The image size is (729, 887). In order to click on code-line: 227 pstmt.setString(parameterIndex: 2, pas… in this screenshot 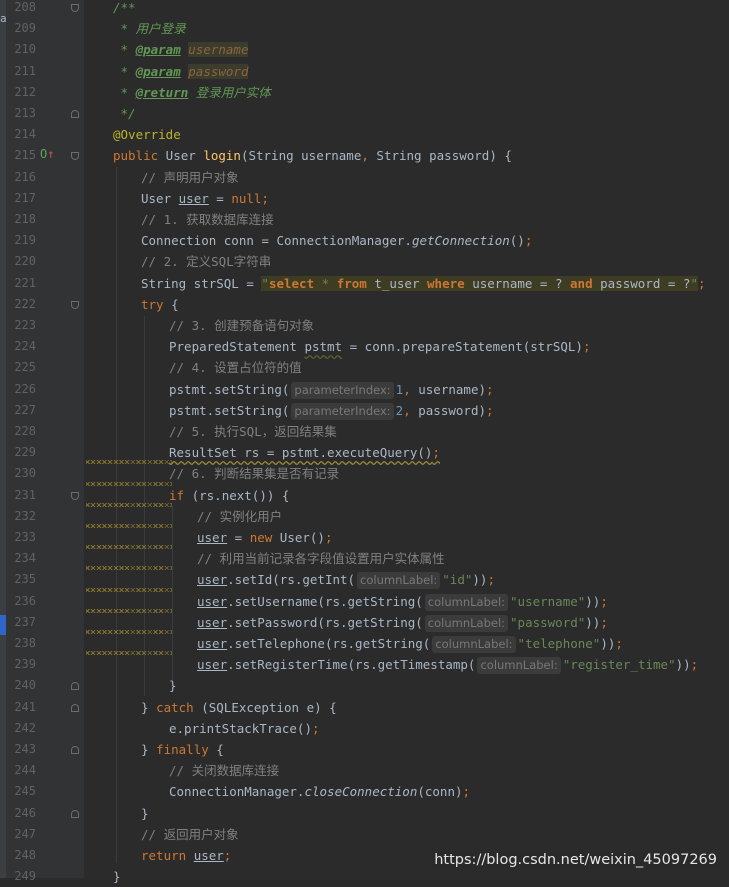, I will do `click(364, 410)`.